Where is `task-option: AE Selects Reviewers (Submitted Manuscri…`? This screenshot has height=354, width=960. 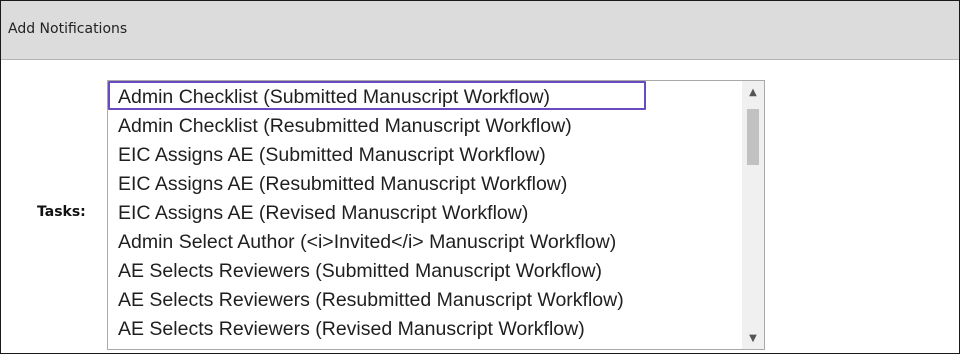 task-option: AE Selects Reviewers (Submitted Manuscri… is located at coordinates (425, 269).